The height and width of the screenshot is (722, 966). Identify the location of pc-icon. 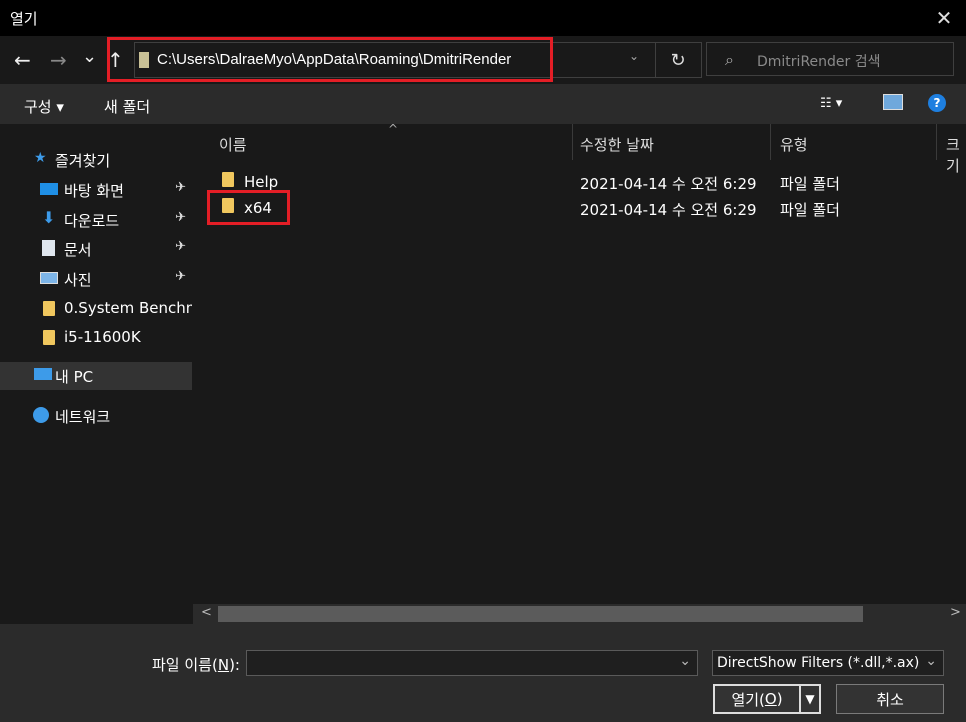
(43, 374).